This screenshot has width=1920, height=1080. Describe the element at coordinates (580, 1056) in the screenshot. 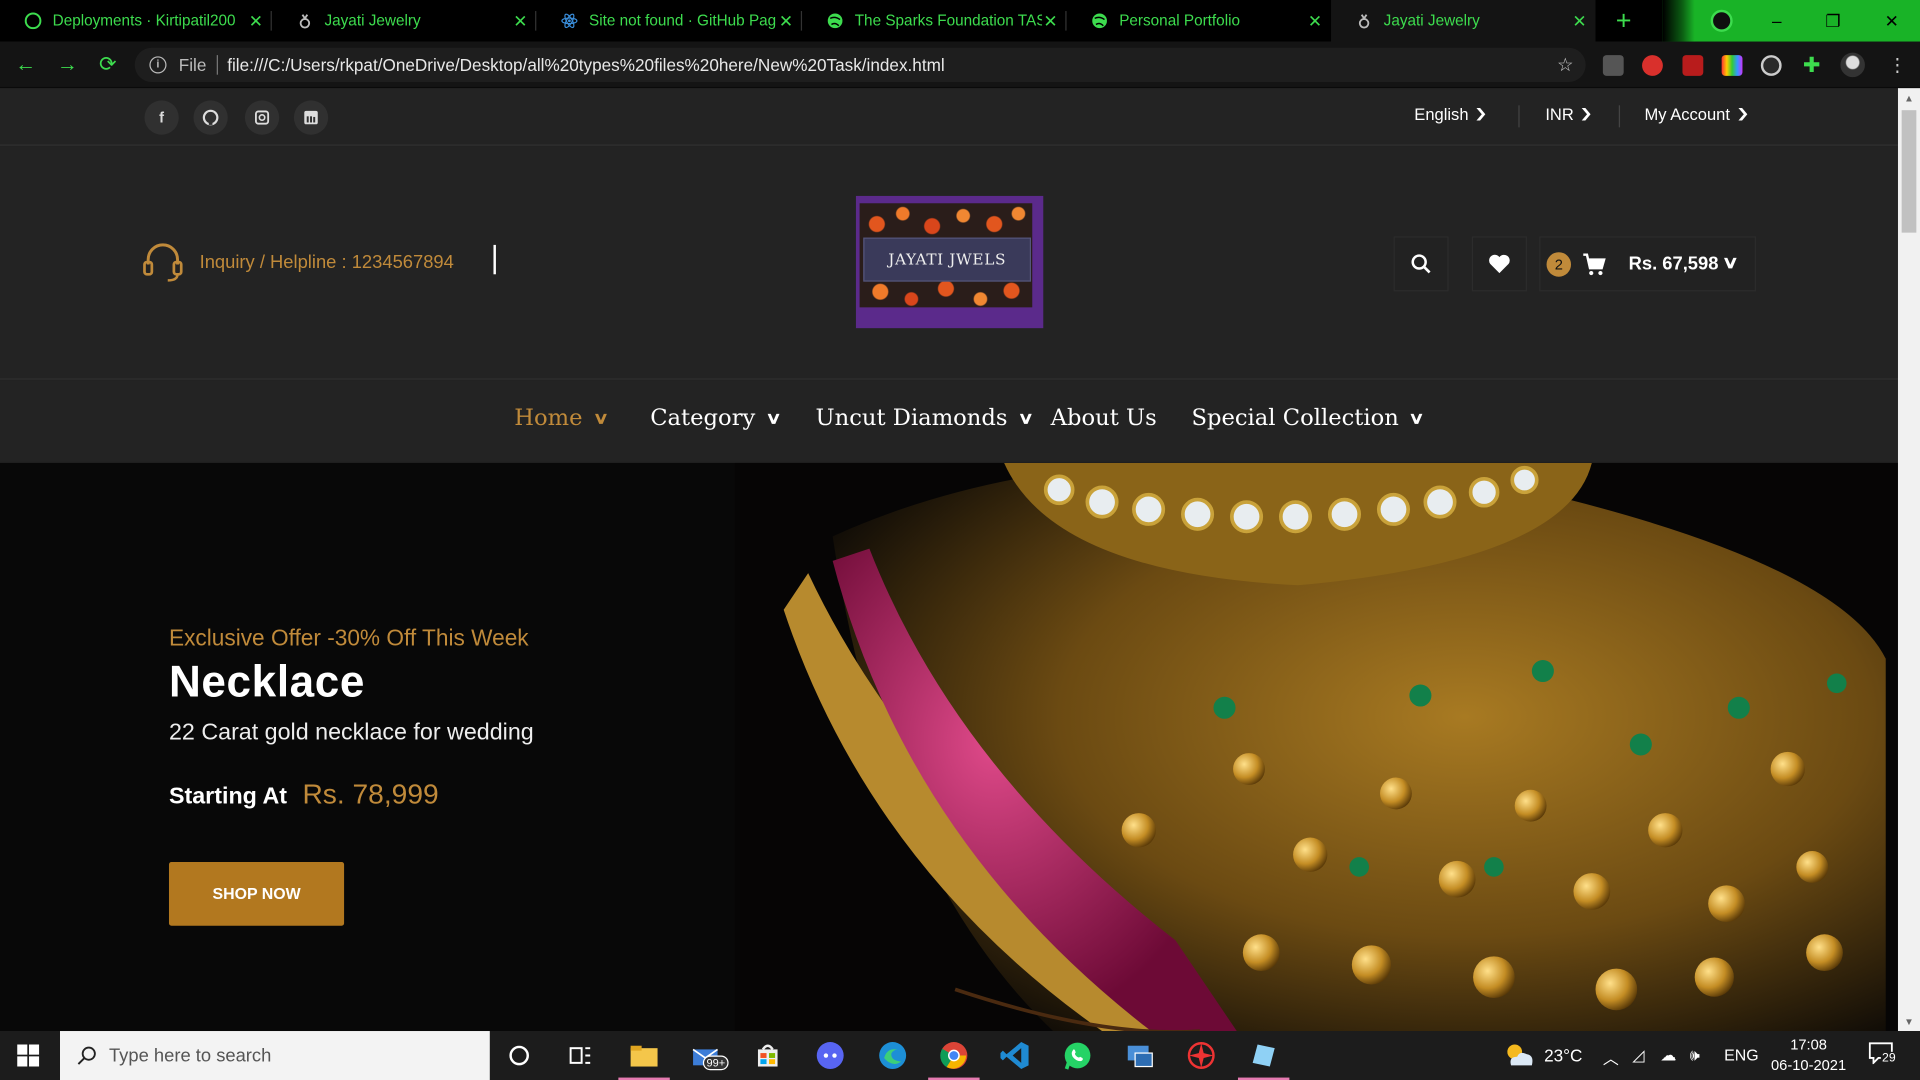

I see `task-view-icon` at that location.